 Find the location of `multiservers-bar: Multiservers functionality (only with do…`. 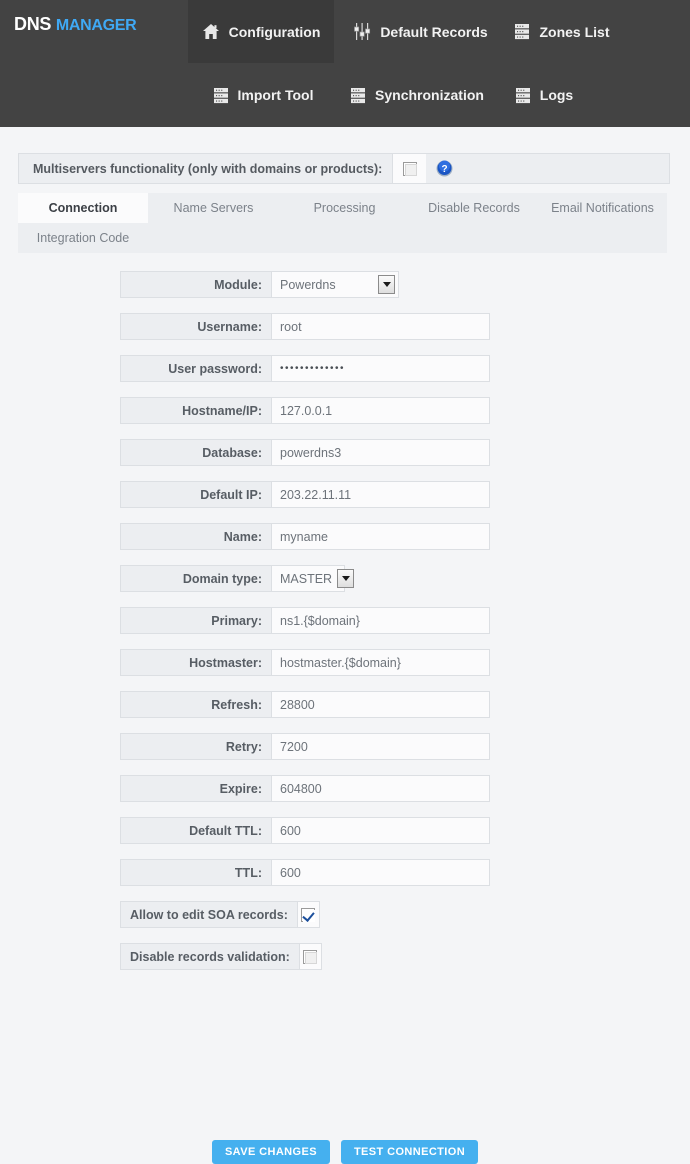

multiservers-bar: Multiservers functionality (only with do… is located at coordinates (344, 168).